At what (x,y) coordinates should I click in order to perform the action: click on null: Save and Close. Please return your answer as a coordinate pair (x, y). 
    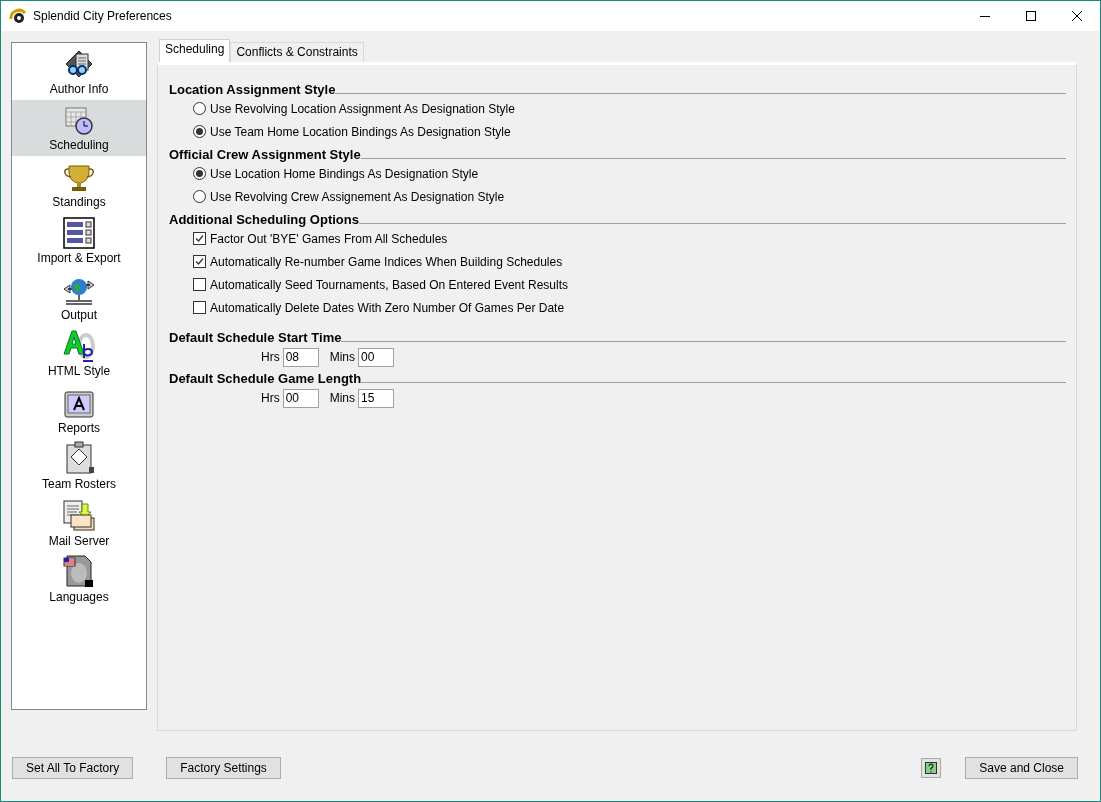
    Looking at the image, I should click on (1021, 767).